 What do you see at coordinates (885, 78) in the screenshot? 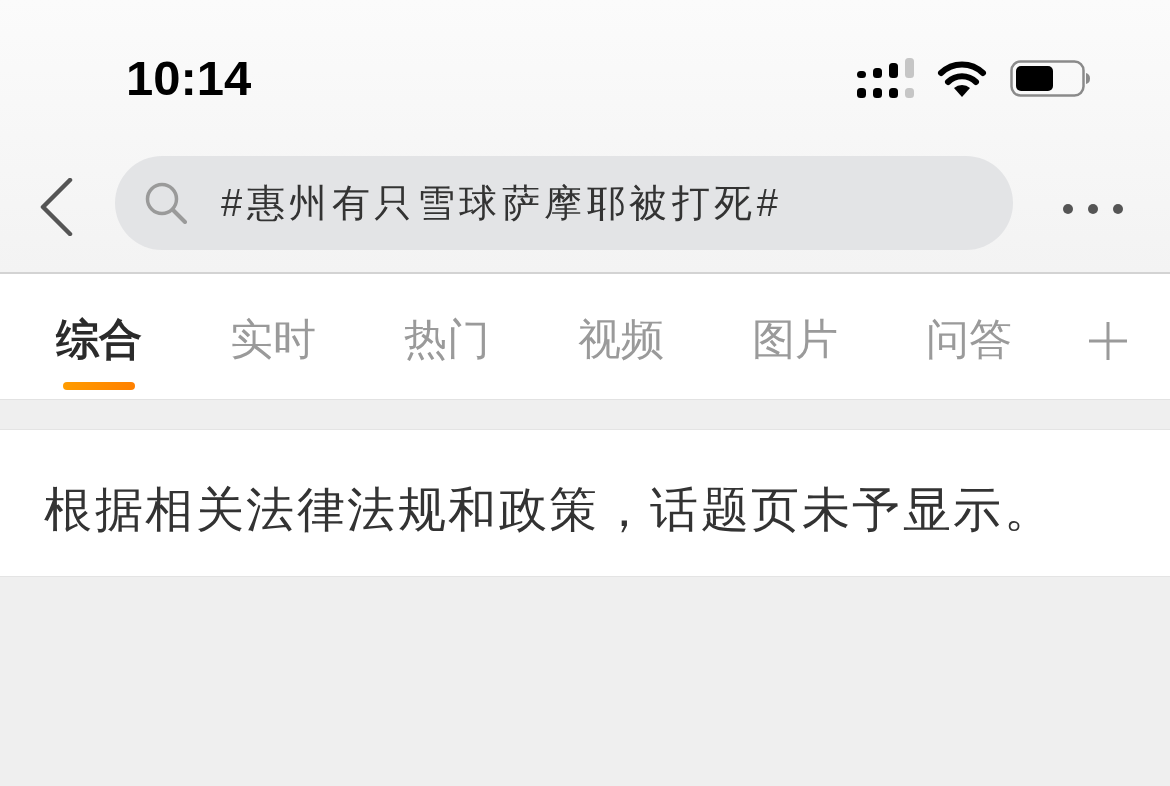
I see `cellular-signal-icon` at bounding box center [885, 78].